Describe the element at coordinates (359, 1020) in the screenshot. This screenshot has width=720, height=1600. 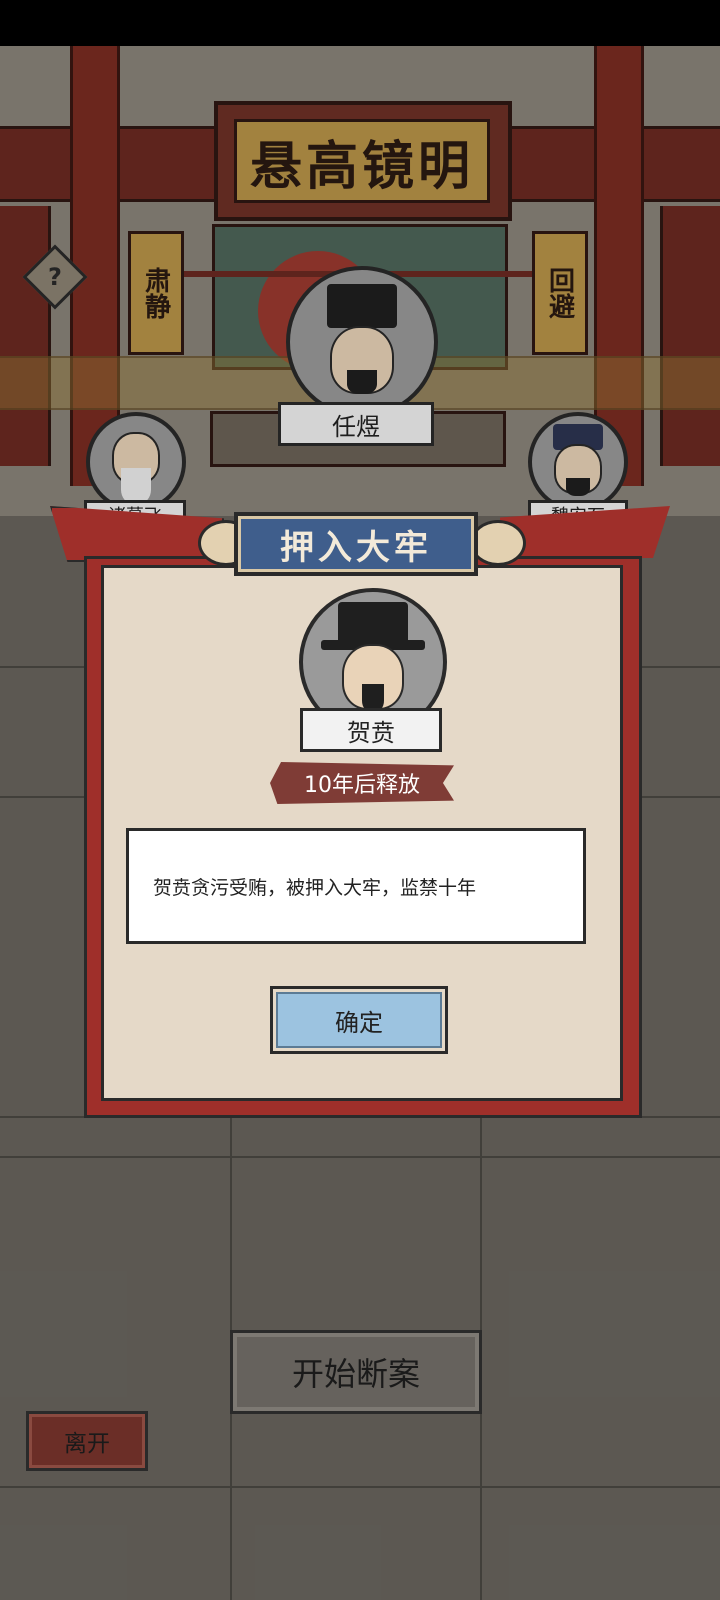
I see `confirm-button: 确定` at that location.